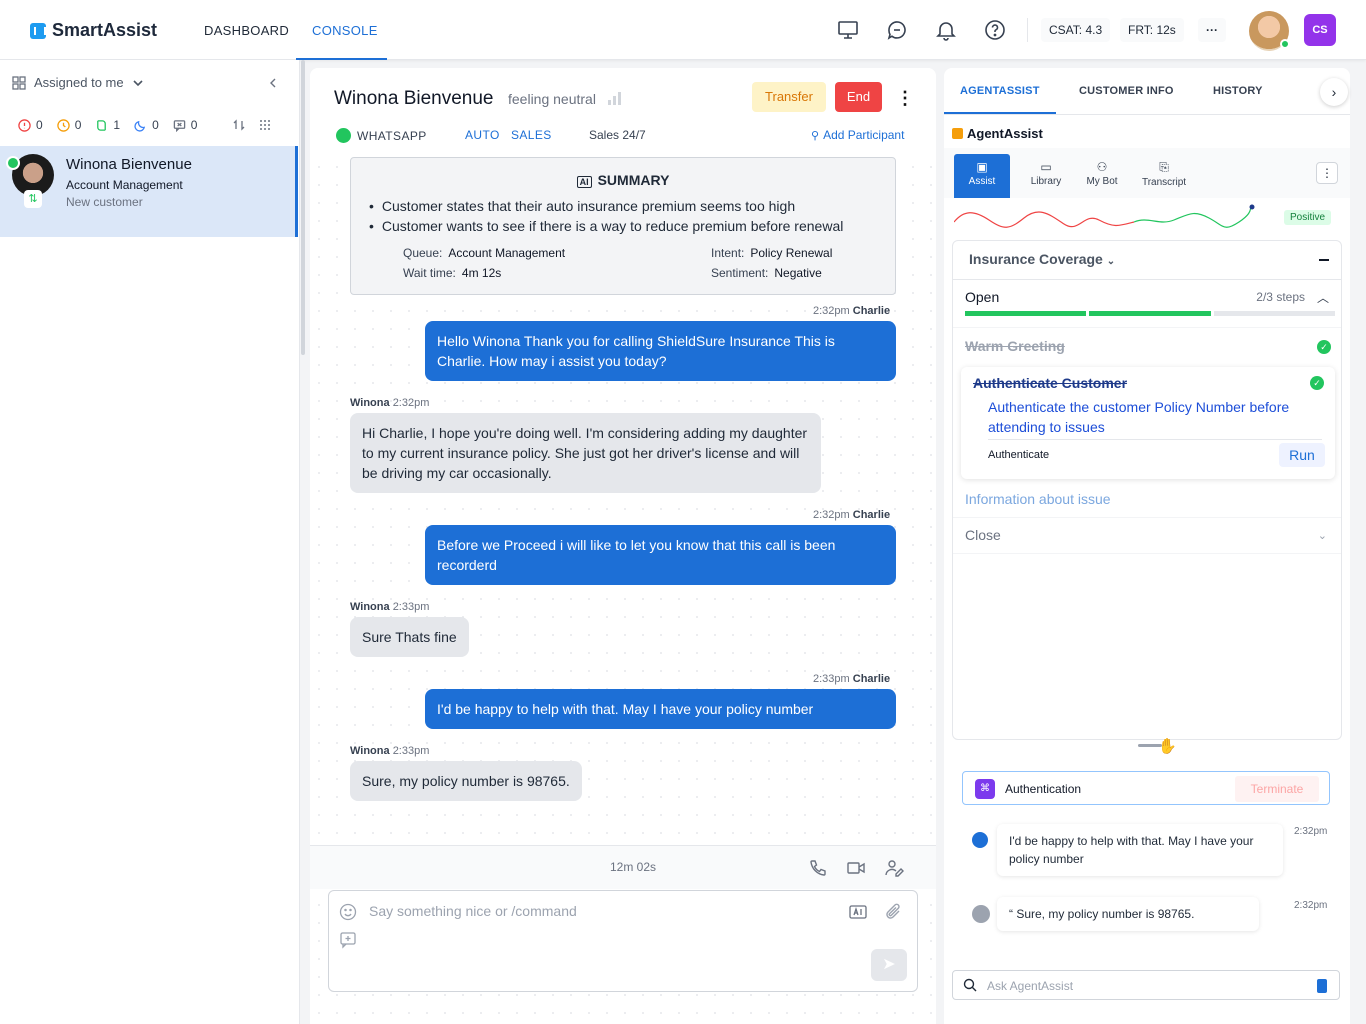 The image size is (1366, 1024). What do you see at coordinates (185, 125) in the screenshot?
I see `count-closed: 0` at bounding box center [185, 125].